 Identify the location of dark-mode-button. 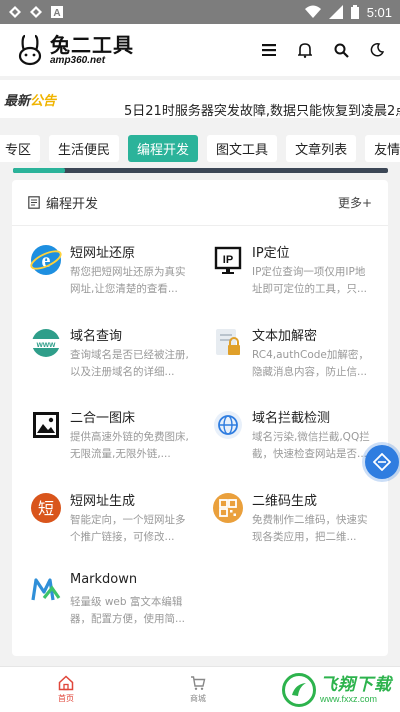
(377, 50).